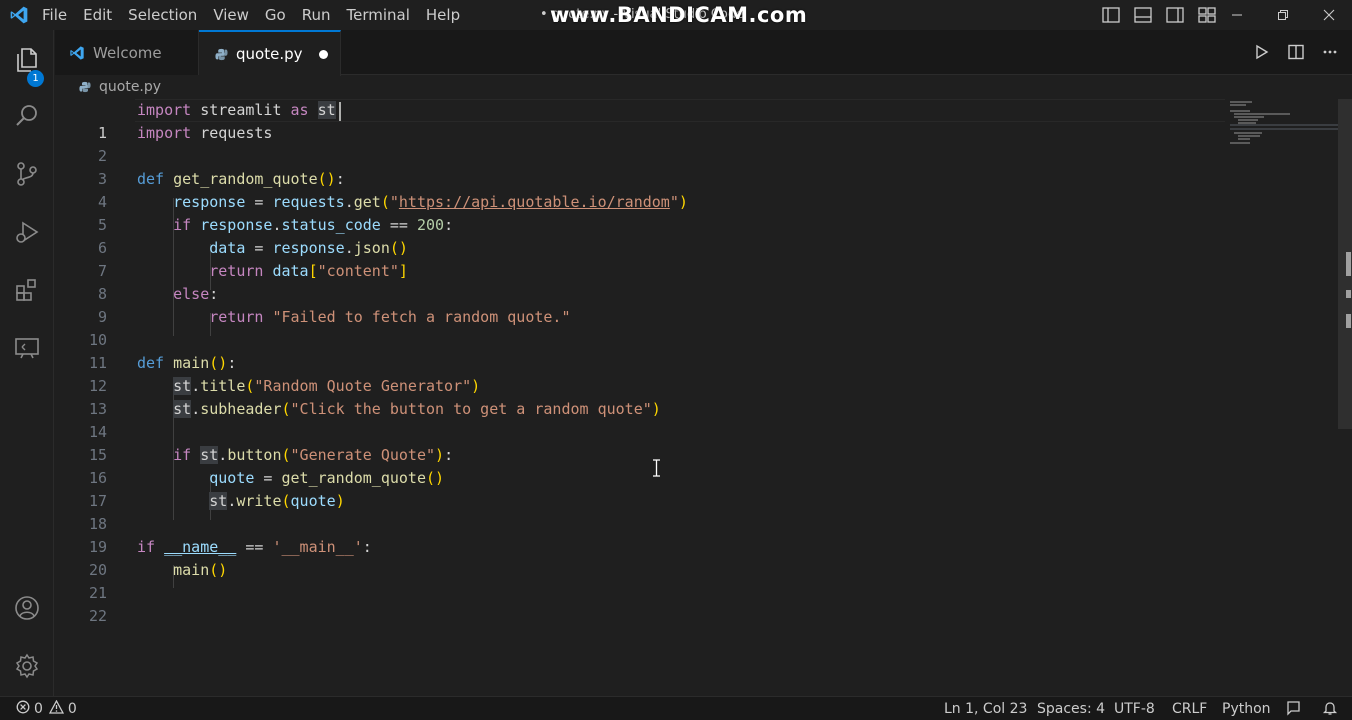  I want to click on warning-count: 0, so click(72, 709).